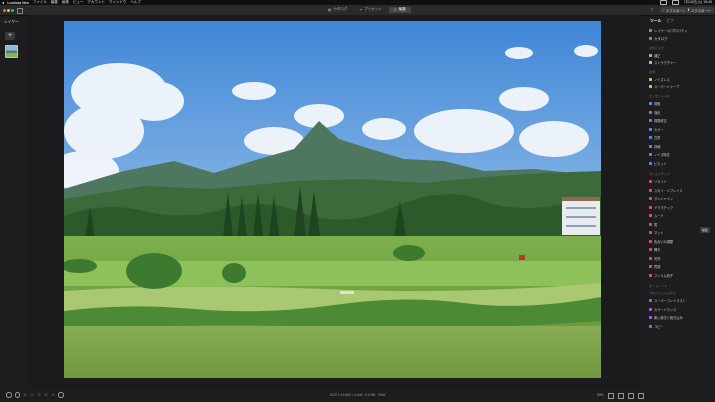 This screenshot has height=402, width=715. Describe the element at coordinates (330, 9) in the screenshot. I see `grid-icon: ▦` at that location.